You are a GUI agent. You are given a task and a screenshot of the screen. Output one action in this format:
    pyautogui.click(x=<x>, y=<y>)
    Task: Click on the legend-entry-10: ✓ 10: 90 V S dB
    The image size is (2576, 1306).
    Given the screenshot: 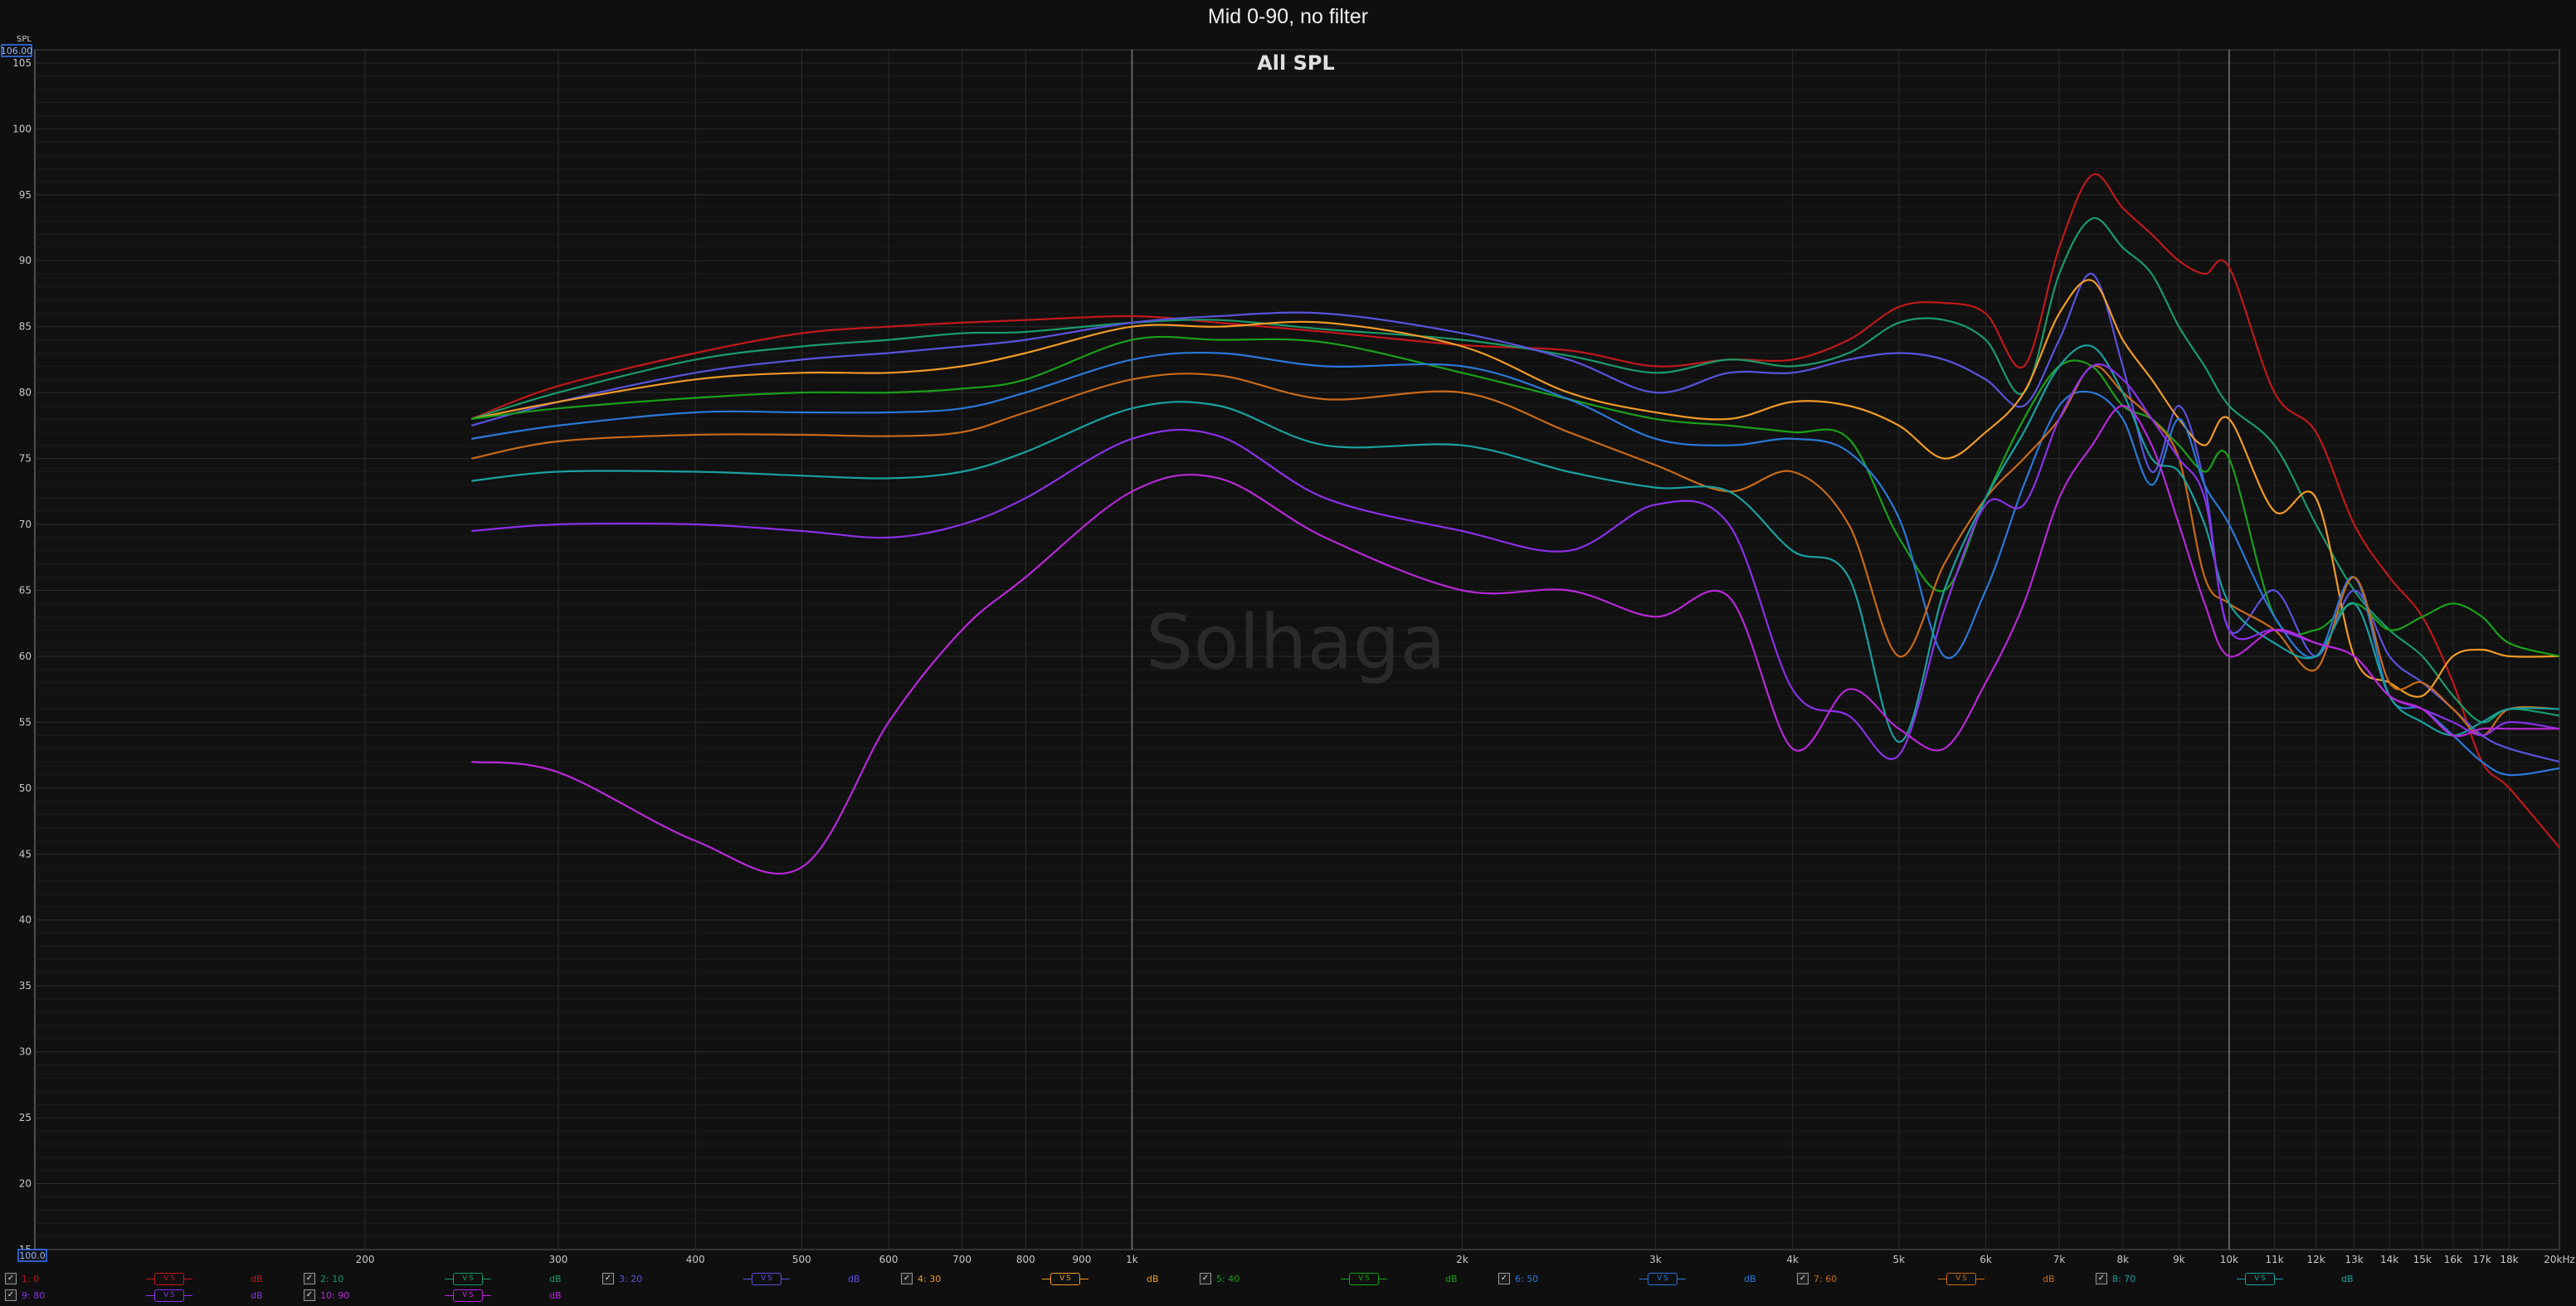 What is the action you would take?
    pyautogui.click(x=453, y=1295)
    